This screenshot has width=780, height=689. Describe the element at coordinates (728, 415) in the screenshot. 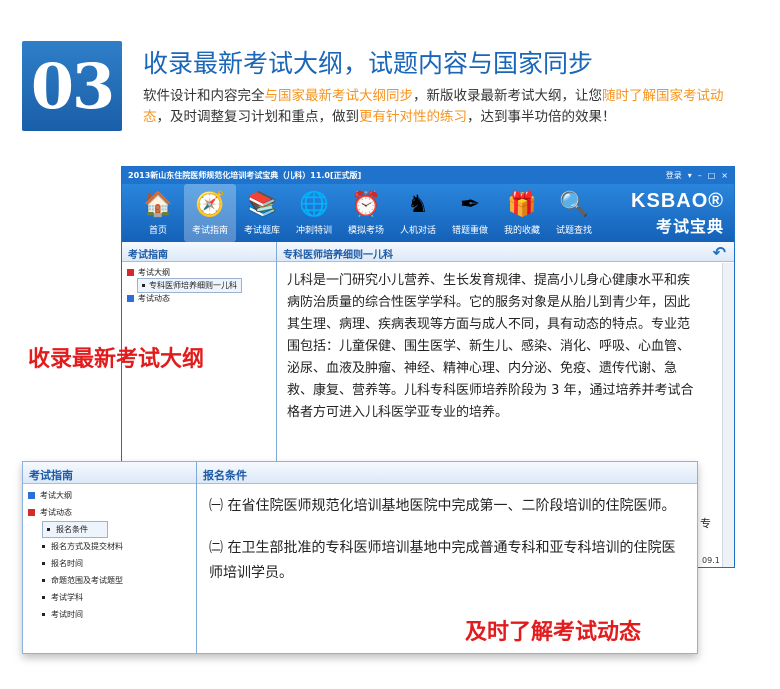

I see `vertical-scrollbar` at that location.